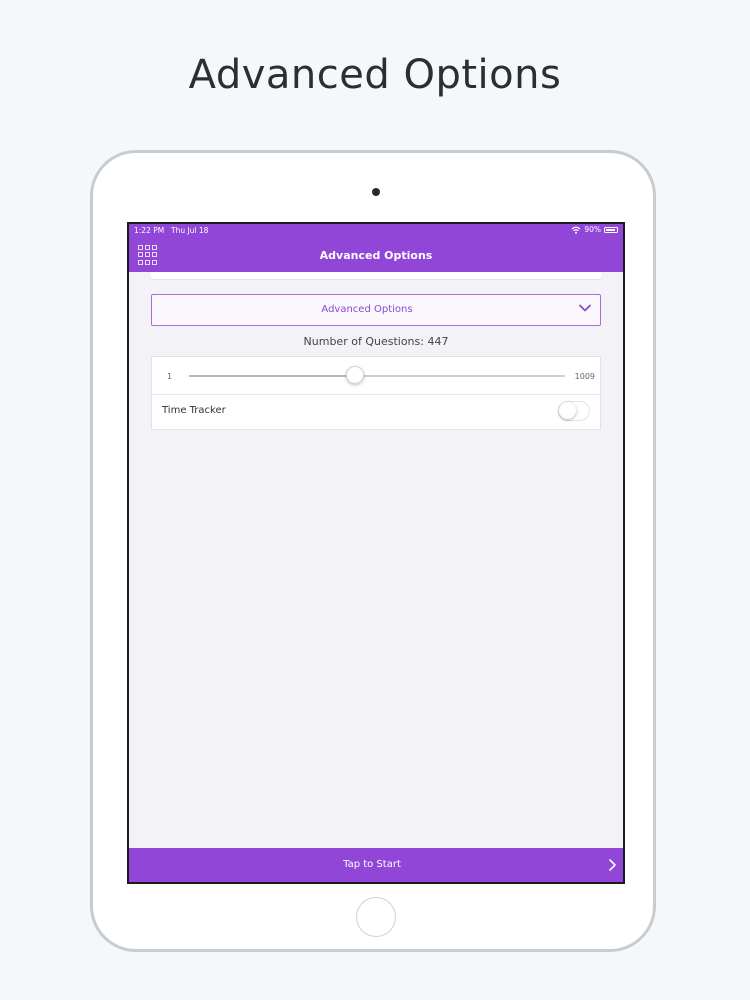  Describe the element at coordinates (576, 230) in the screenshot. I see `wifi-icon` at that location.